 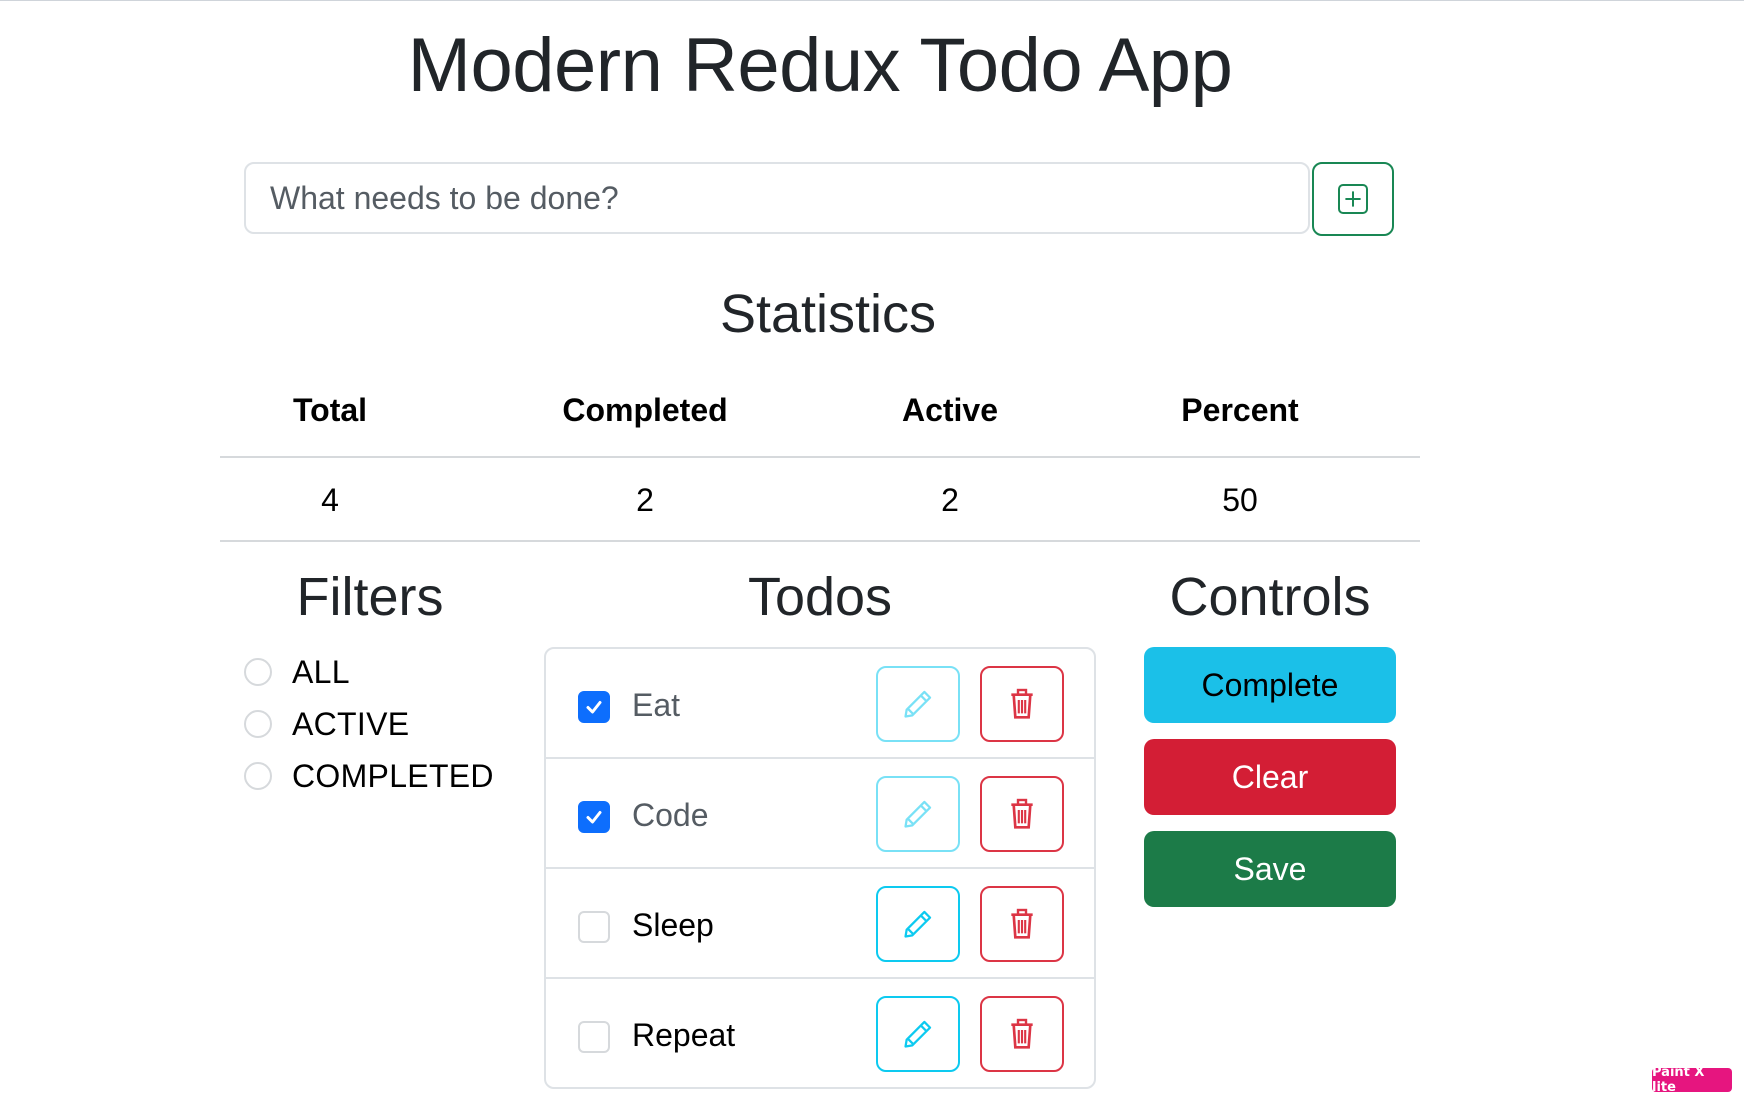 I want to click on page-title: Modern Redux Todo App, so click(x=820, y=65).